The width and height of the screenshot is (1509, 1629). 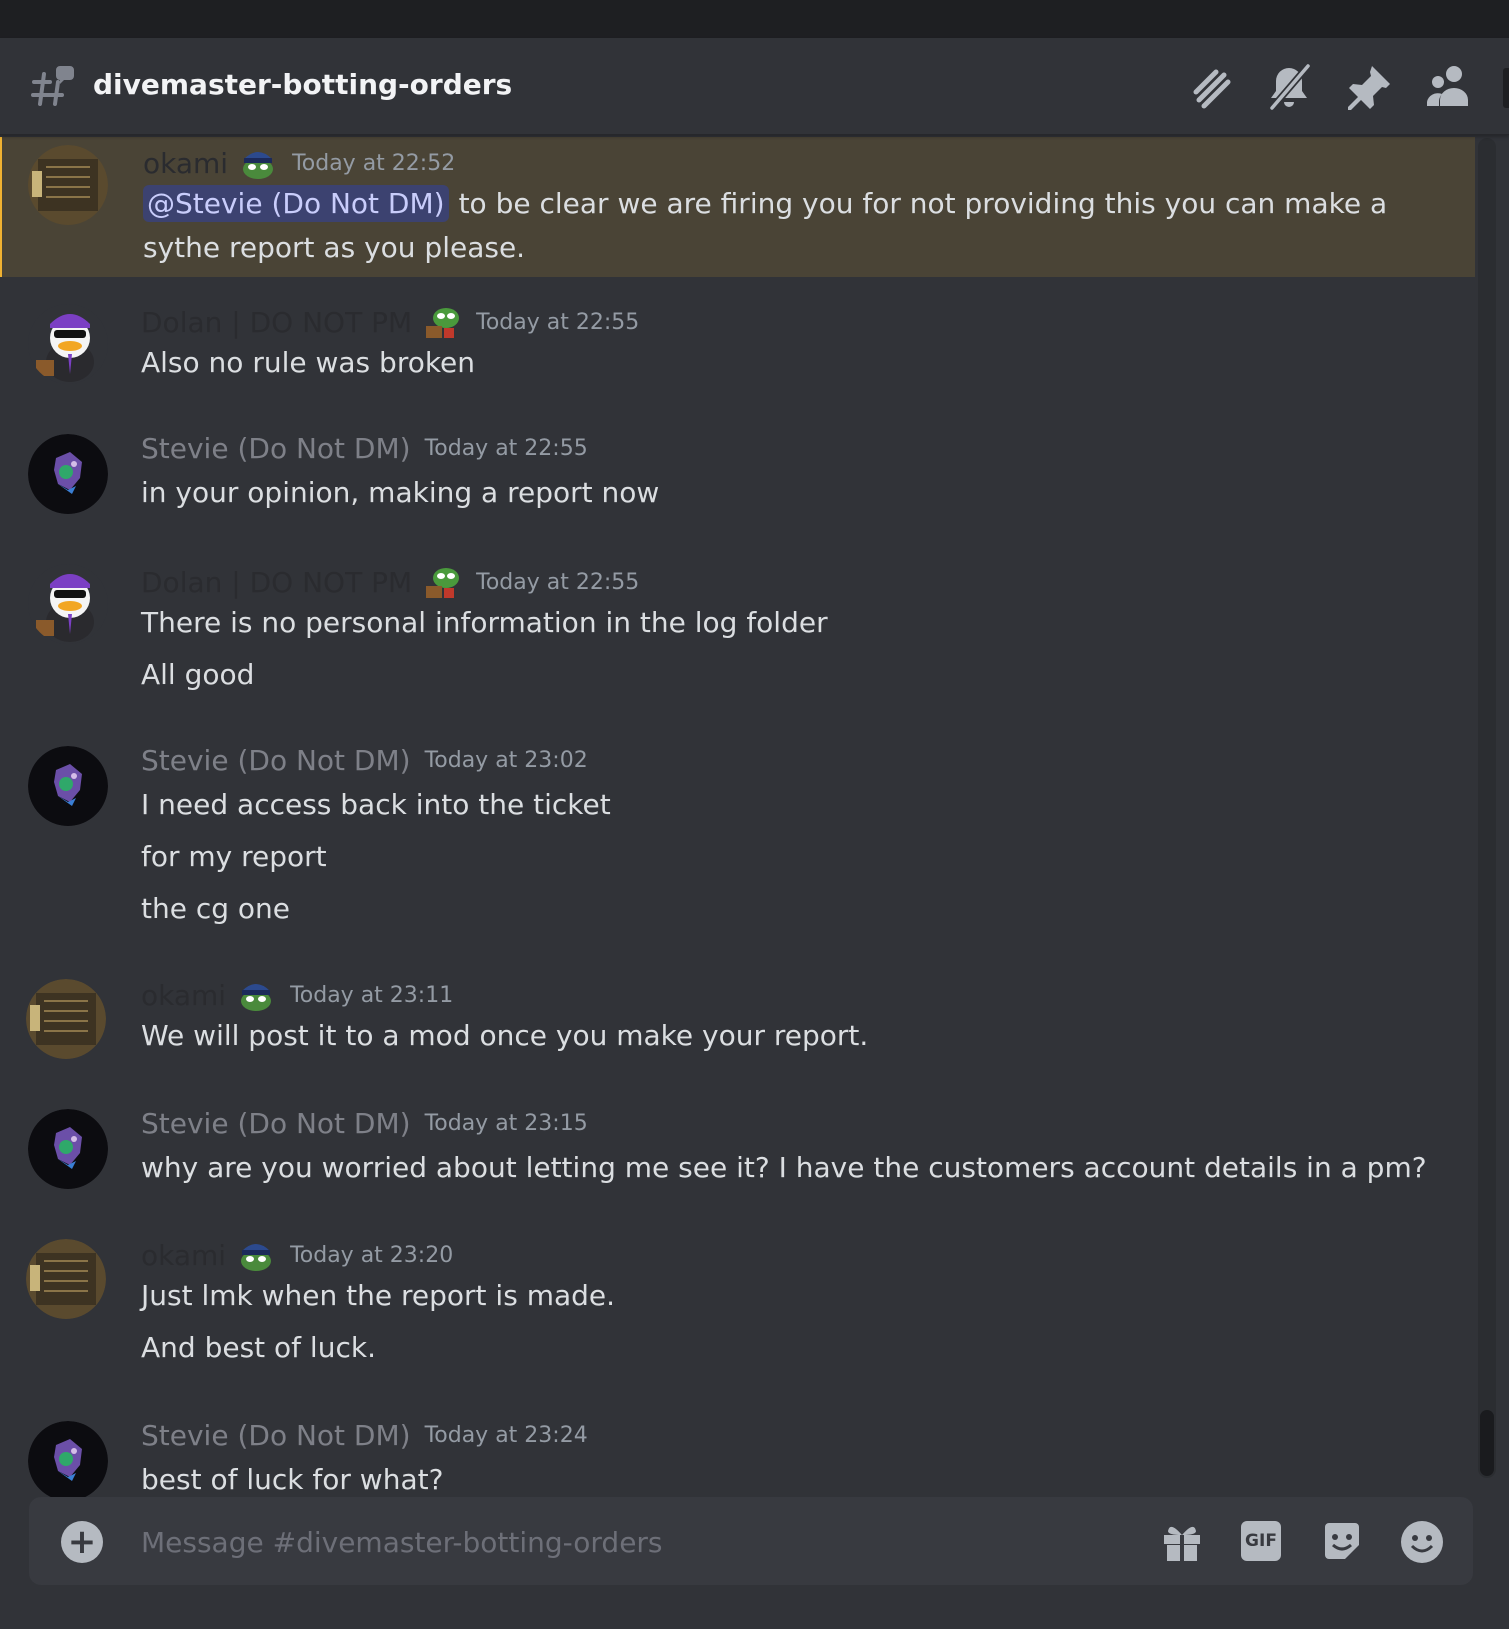 I want to click on gift-icon, so click(x=1182, y=1542).